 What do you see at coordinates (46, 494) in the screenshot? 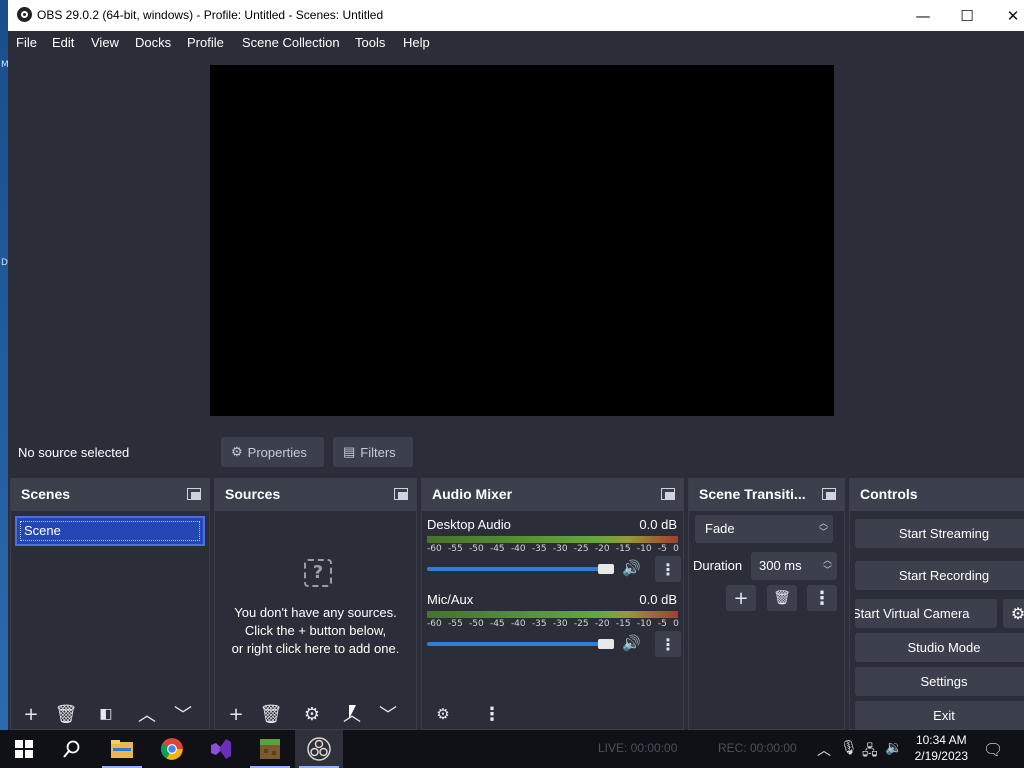
I see `scenes-title: Scenes` at bounding box center [46, 494].